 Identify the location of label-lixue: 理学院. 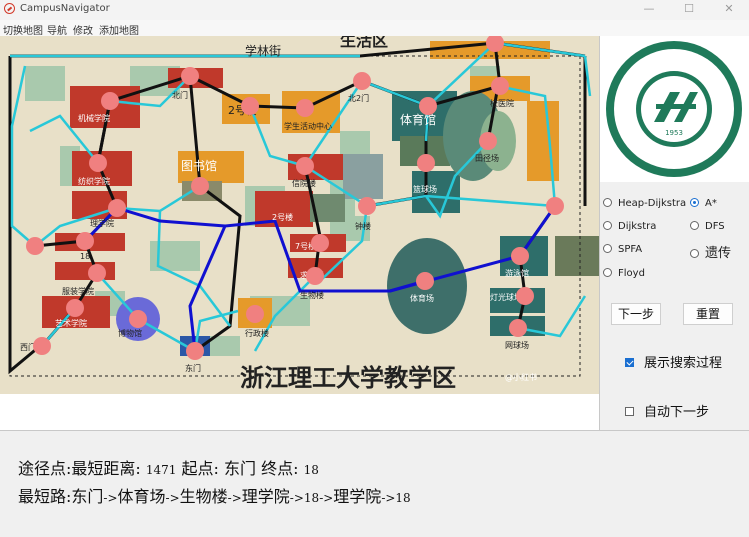
(102, 223).